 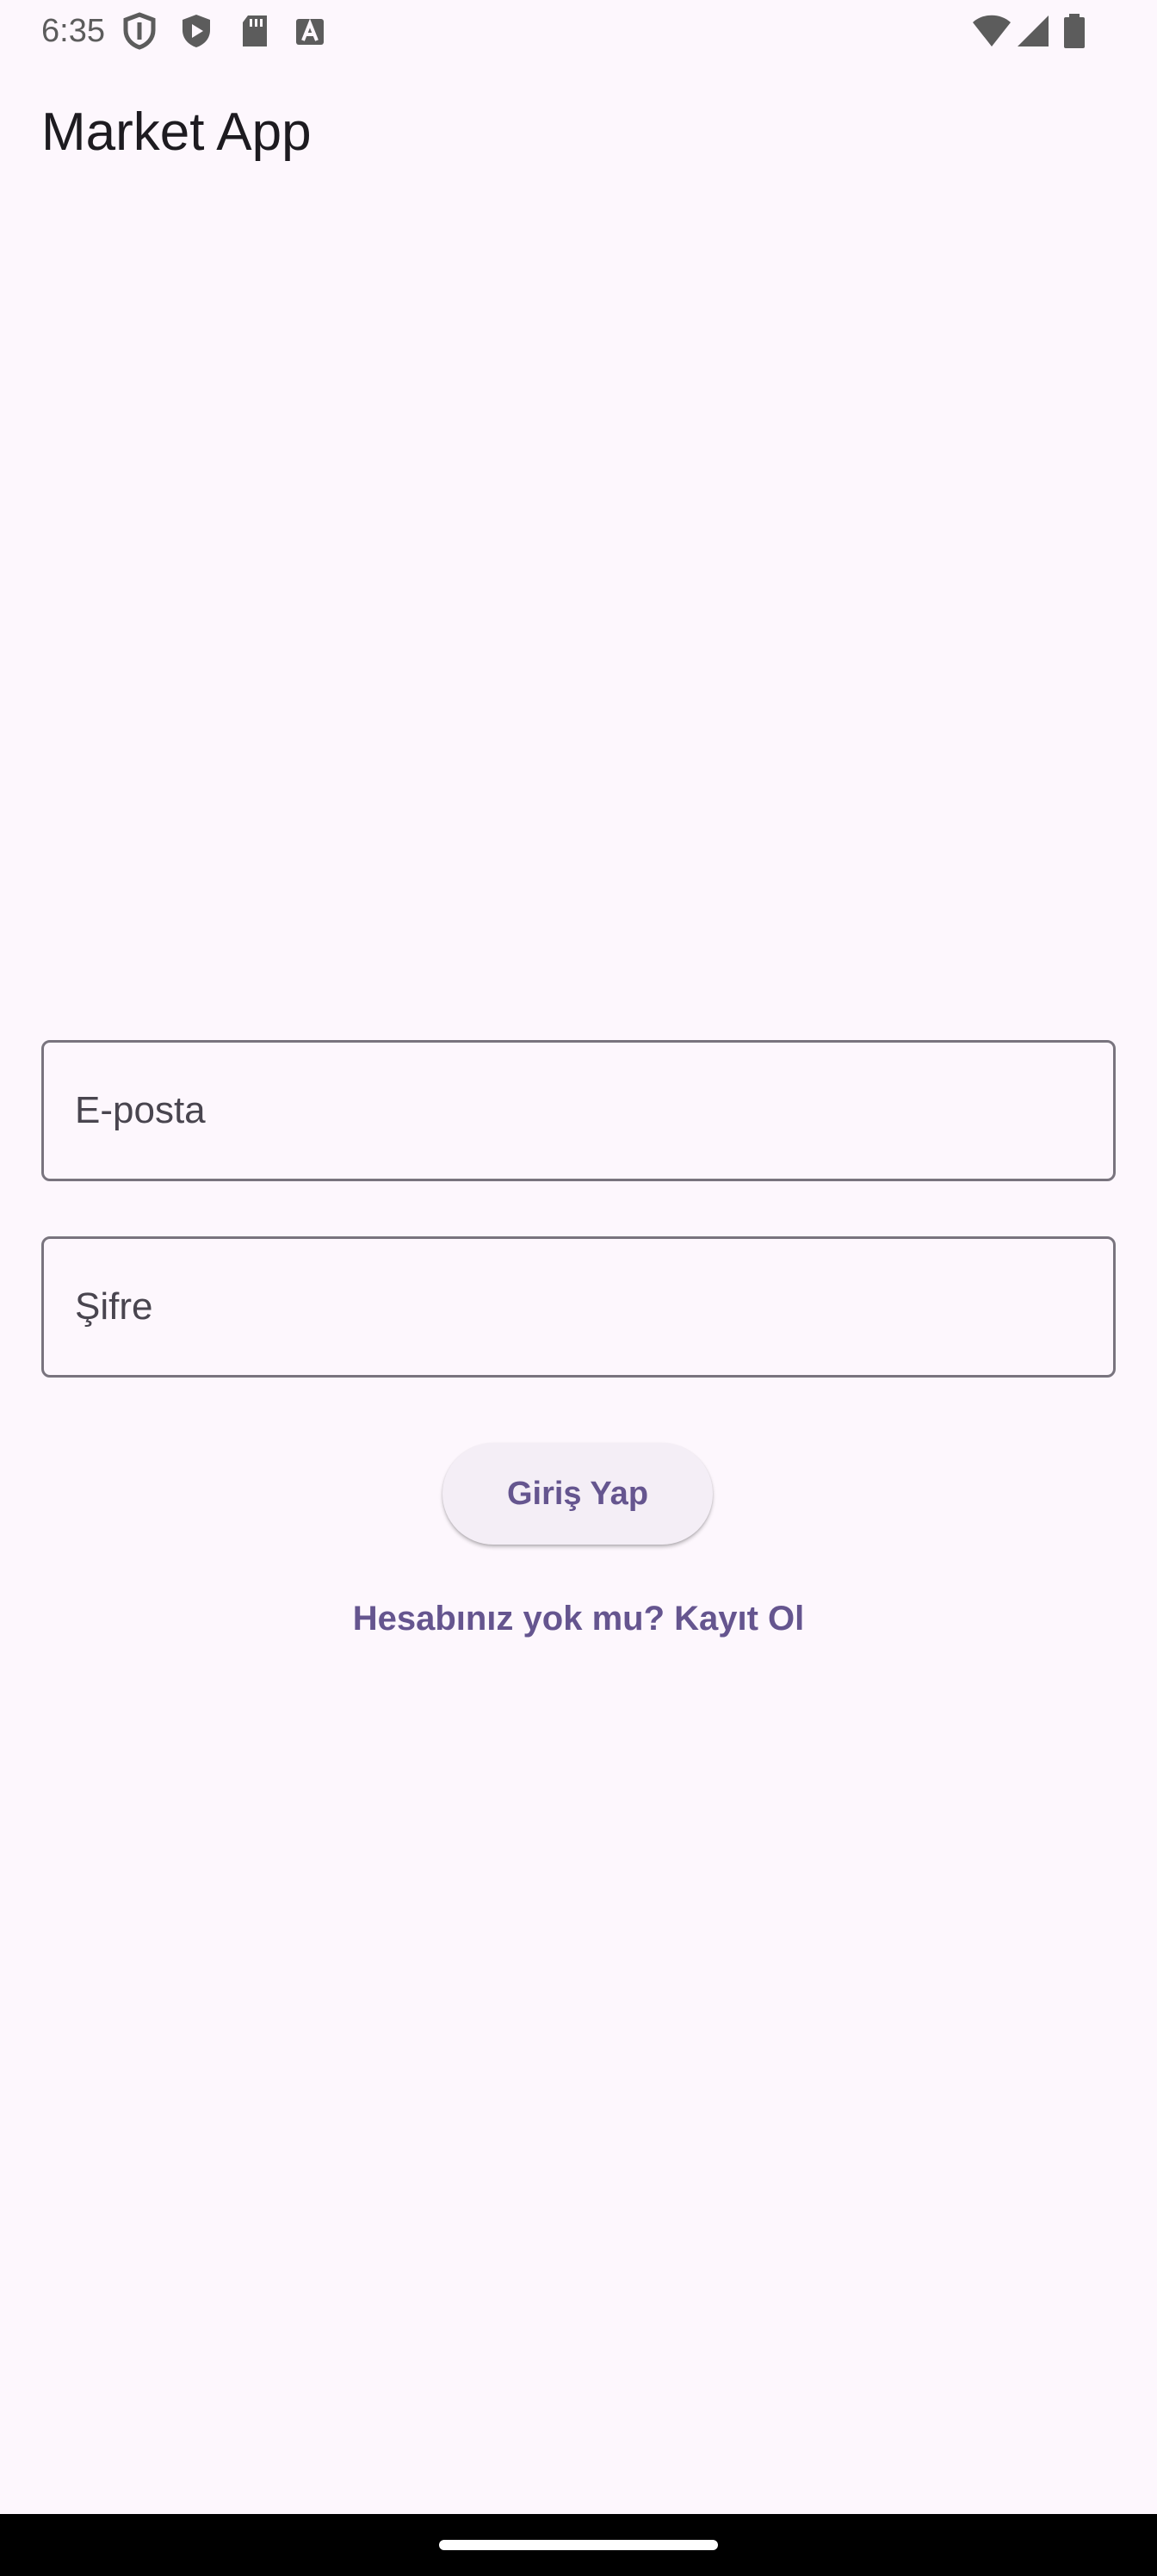 I want to click on battery-icon, so click(x=1074, y=31).